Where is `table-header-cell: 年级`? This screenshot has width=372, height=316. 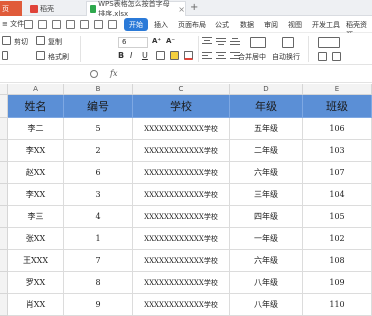
table-header-cell: 年级 is located at coordinates (266, 106).